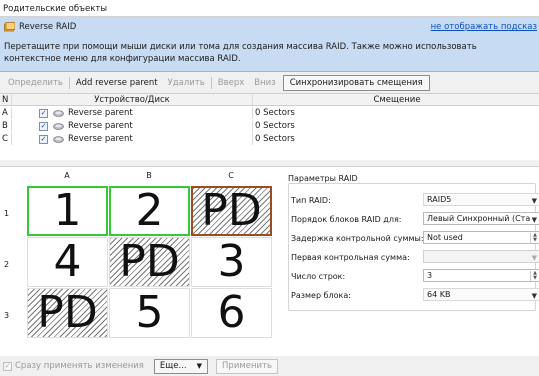 Image resolution: width=539 pixels, height=376 pixels. I want to click on row-letter: C, so click(6, 139).